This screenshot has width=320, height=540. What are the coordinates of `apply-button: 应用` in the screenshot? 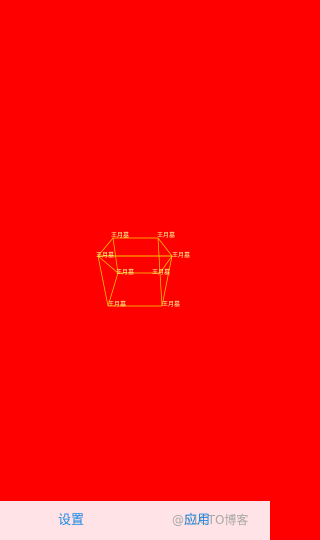 It's located at (197, 520).